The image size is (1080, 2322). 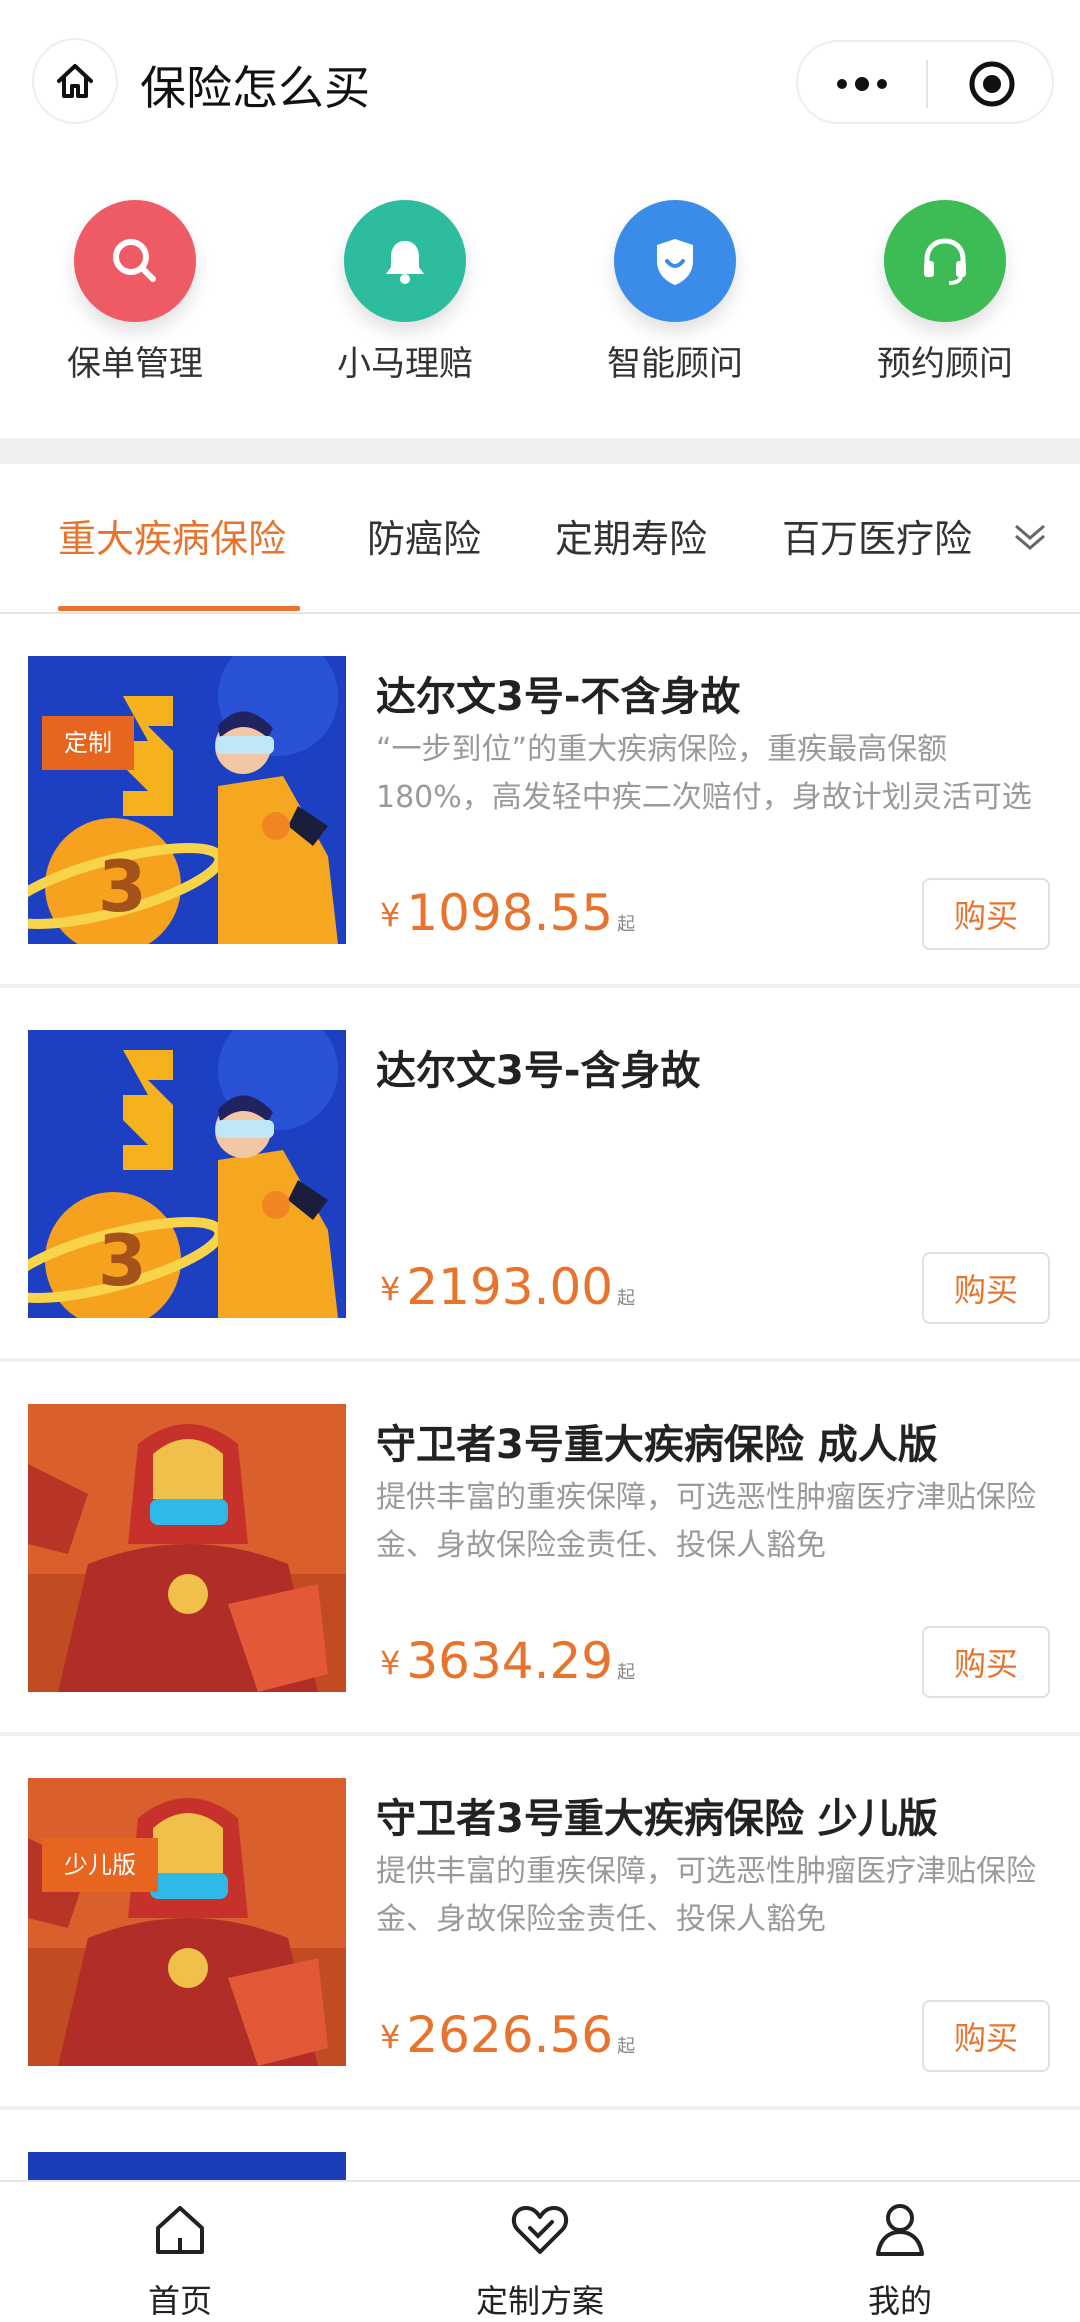 I want to click on quick-action-advisor: 智能顾问, so click(x=675, y=287).